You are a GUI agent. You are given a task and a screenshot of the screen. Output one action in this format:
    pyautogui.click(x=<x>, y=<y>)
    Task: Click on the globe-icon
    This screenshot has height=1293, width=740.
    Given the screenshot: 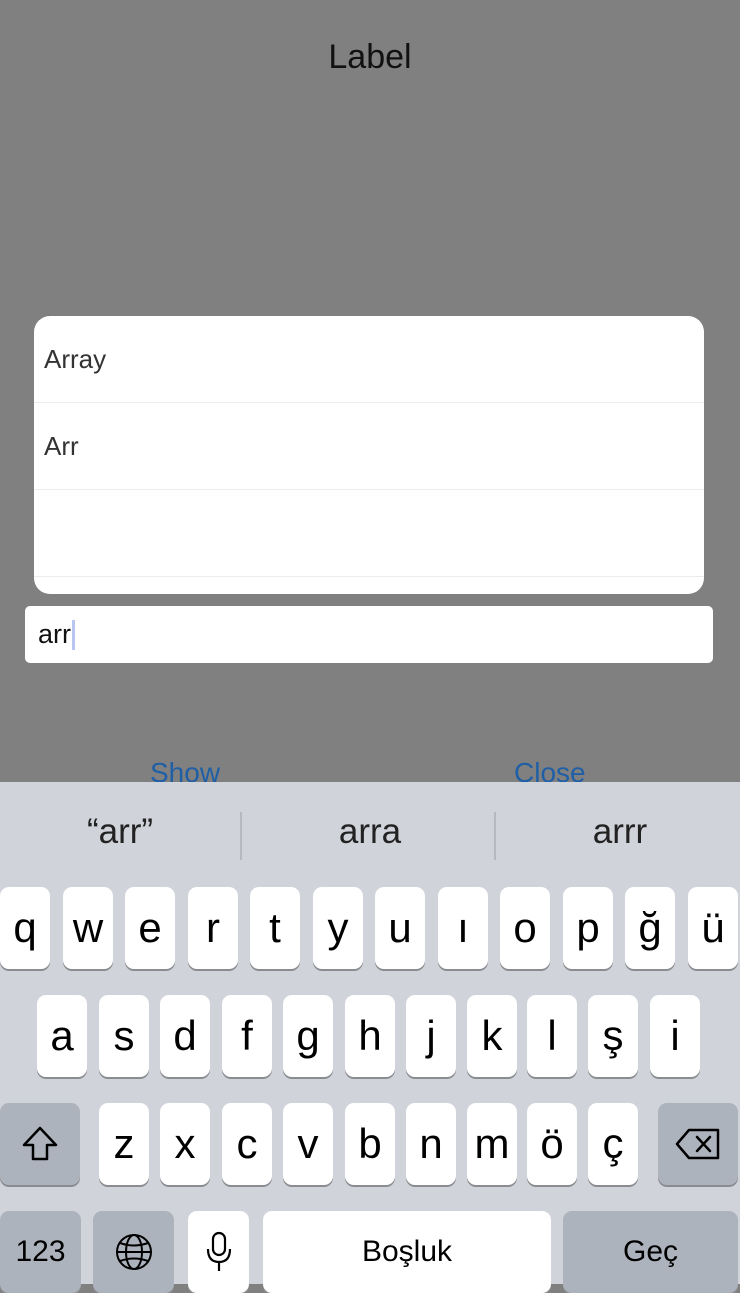 What is the action you would take?
    pyautogui.click(x=133, y=1252)
    